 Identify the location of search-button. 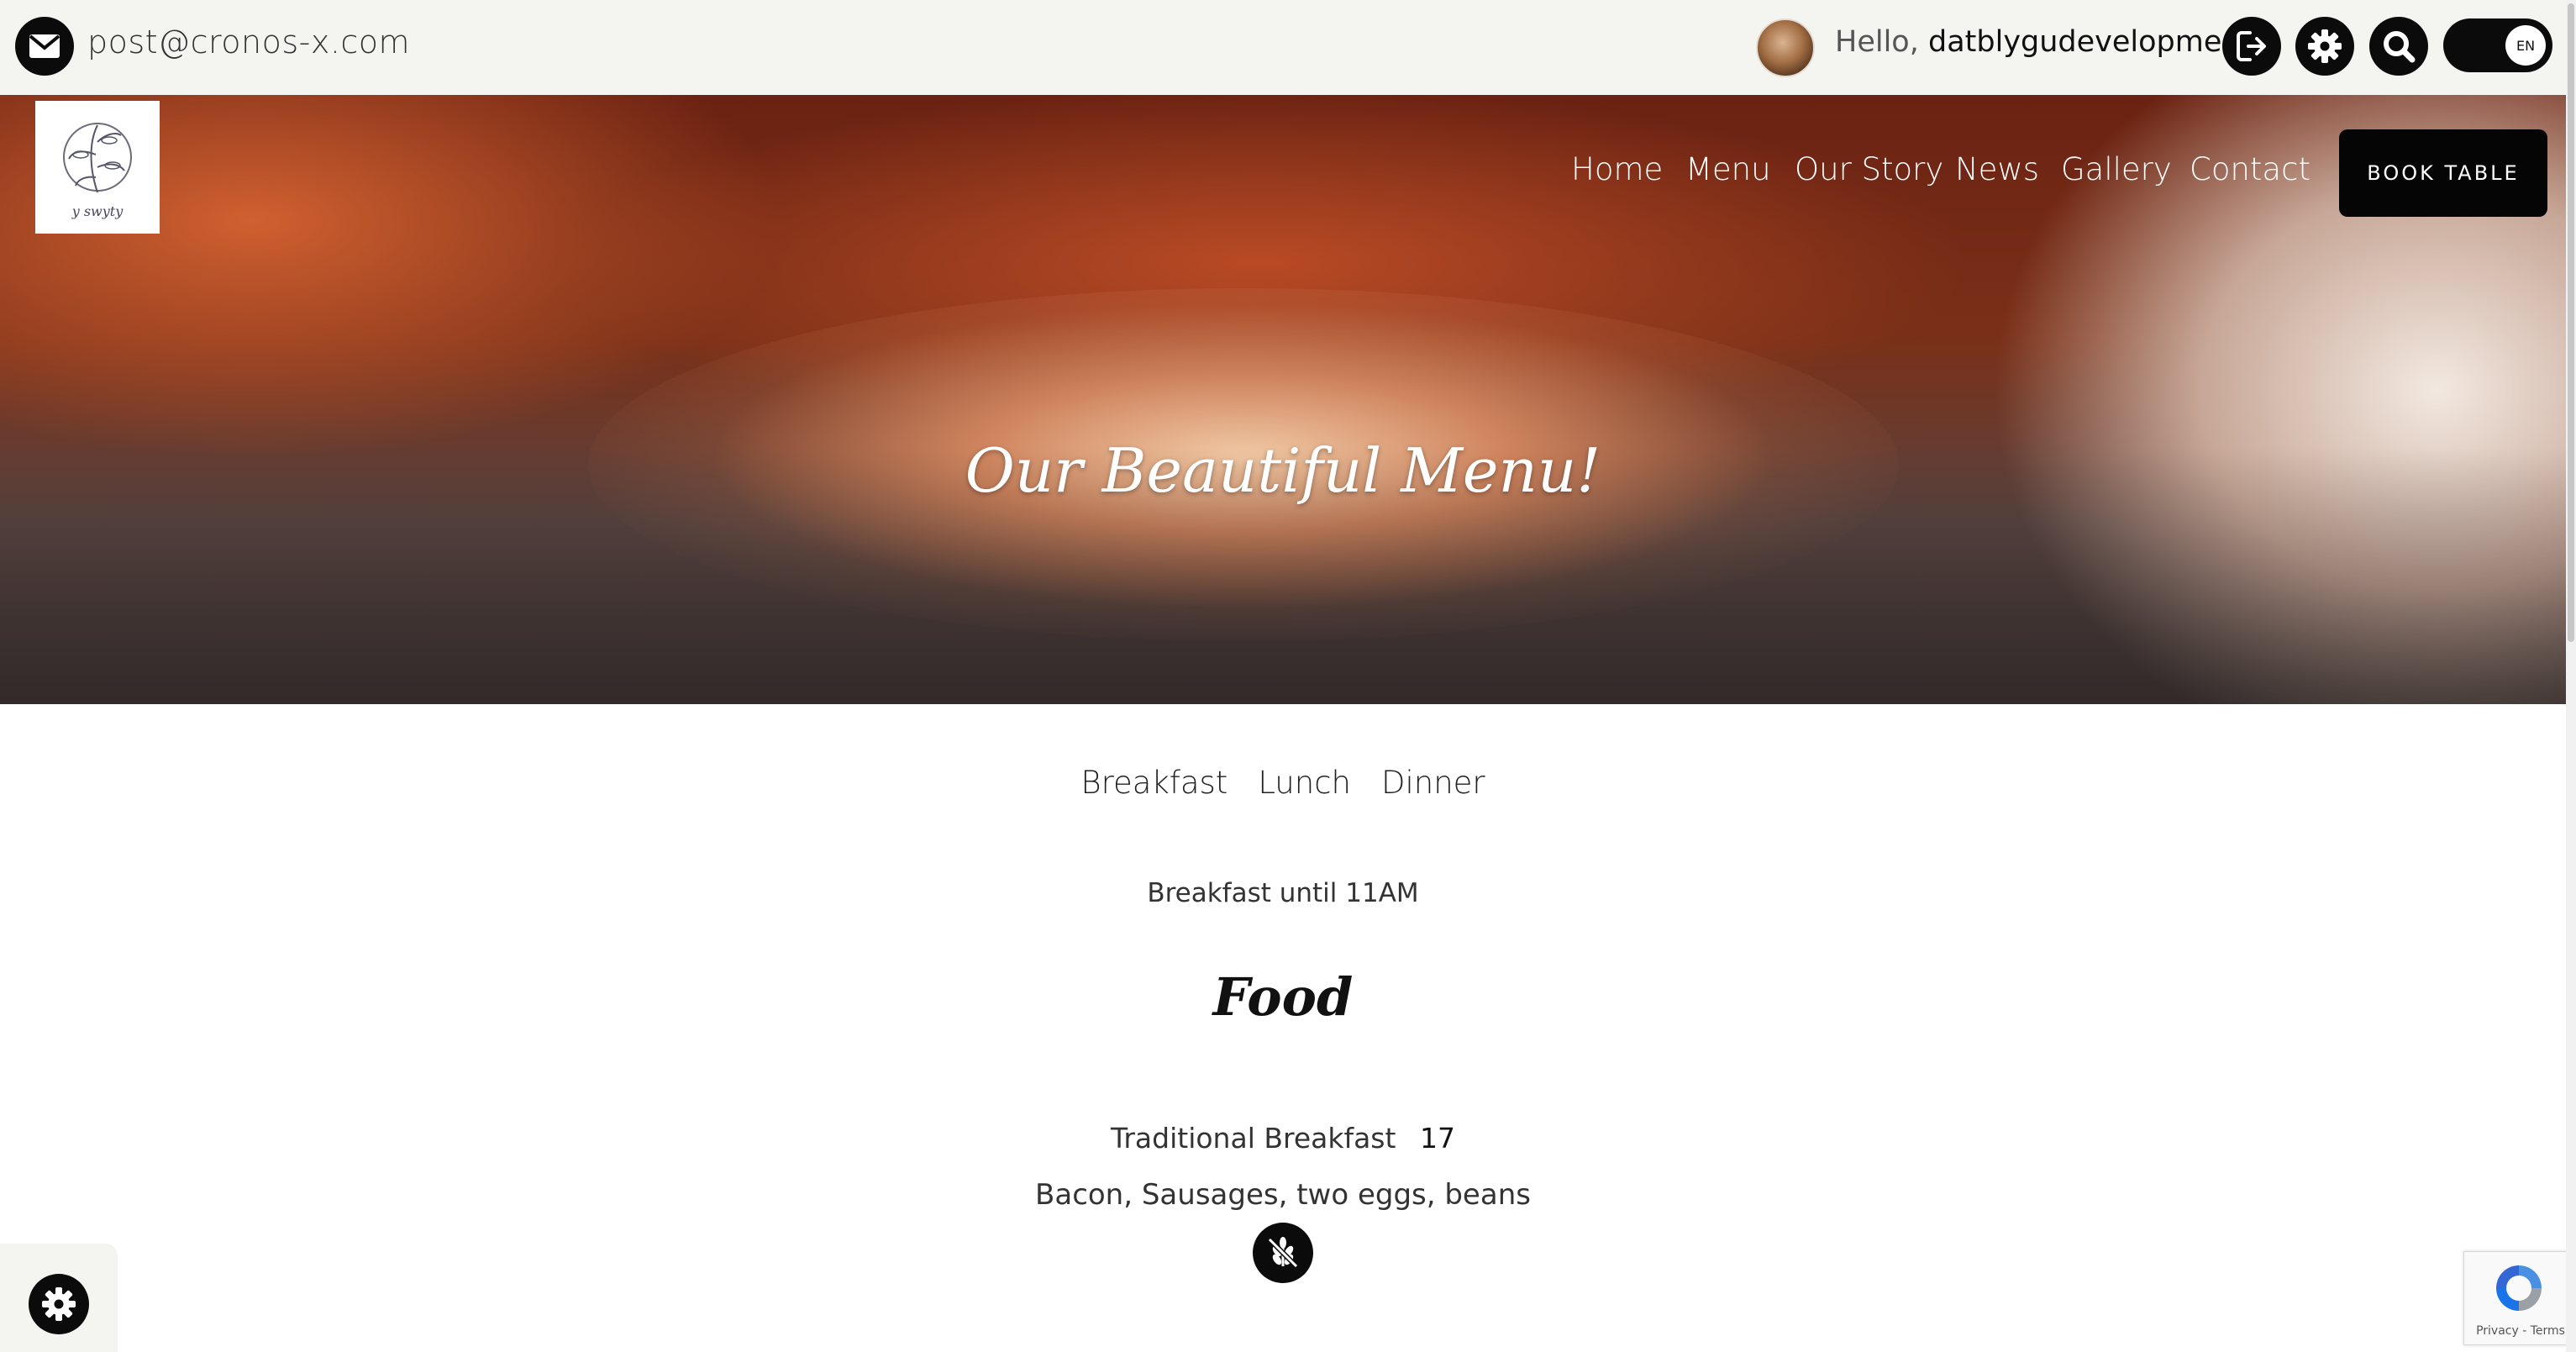
(2398, 47).